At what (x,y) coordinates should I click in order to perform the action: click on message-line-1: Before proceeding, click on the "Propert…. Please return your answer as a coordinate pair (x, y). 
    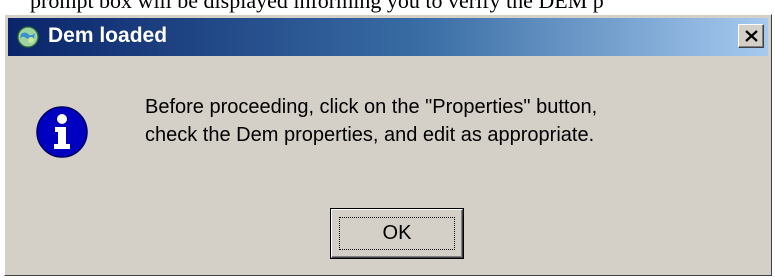
    Looking at the image, I should click on (371, 107).